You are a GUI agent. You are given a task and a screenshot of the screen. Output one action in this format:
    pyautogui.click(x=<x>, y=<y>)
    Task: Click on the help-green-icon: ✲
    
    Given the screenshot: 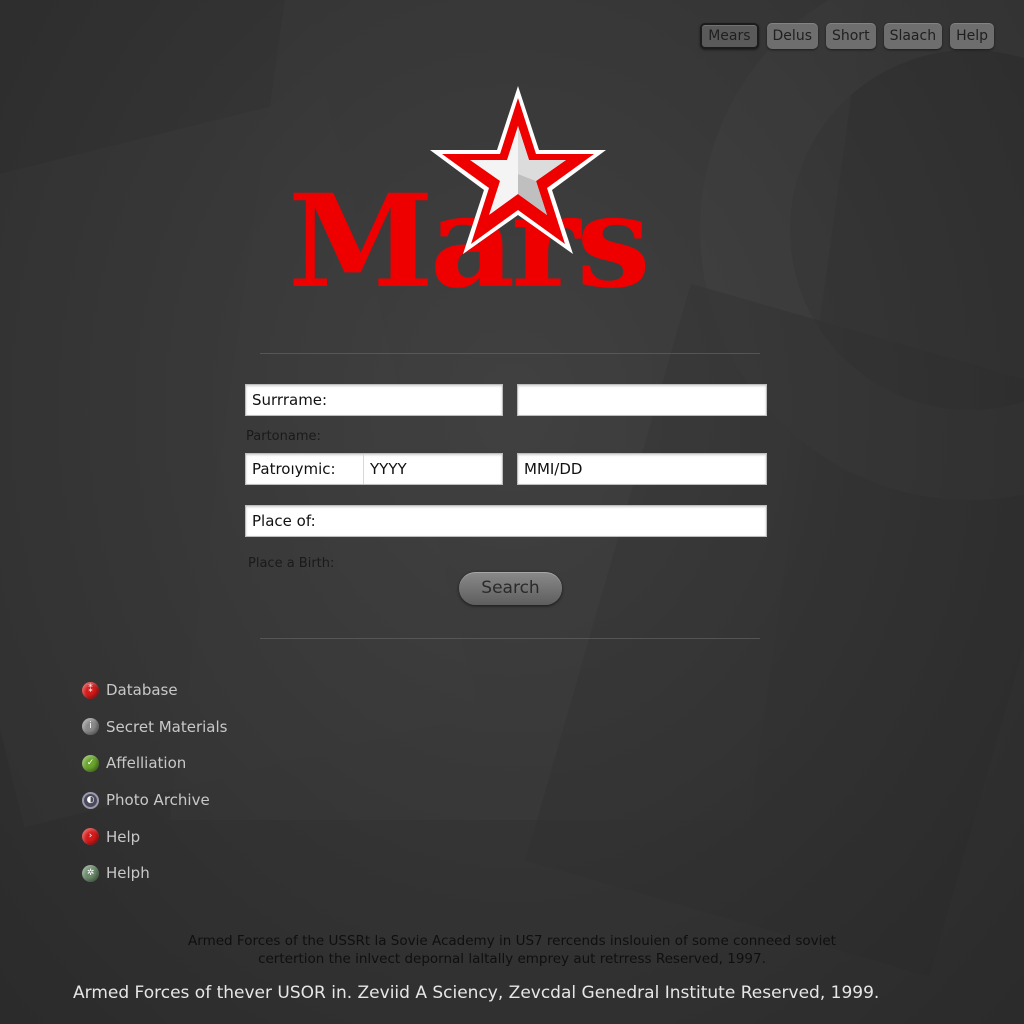 What is the action you would take?
    pyautogui.click(x=90, y=873)
    